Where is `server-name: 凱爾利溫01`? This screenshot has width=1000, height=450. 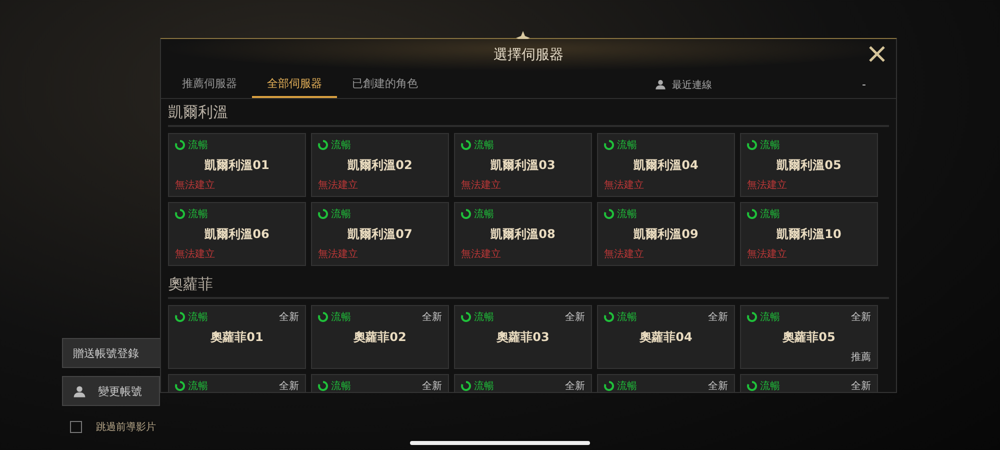
server-name: 凱爾利溫01 is located at coordinates (237, 165).